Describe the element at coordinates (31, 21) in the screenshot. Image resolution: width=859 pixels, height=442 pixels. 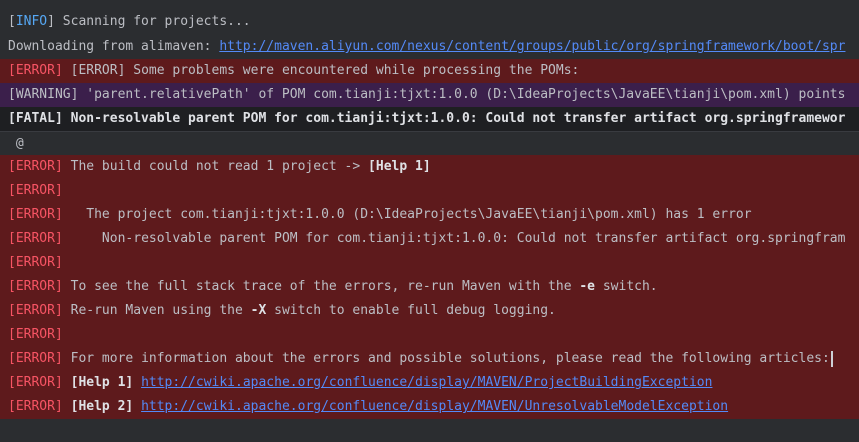
I see `info-tag: INFO` at that location.